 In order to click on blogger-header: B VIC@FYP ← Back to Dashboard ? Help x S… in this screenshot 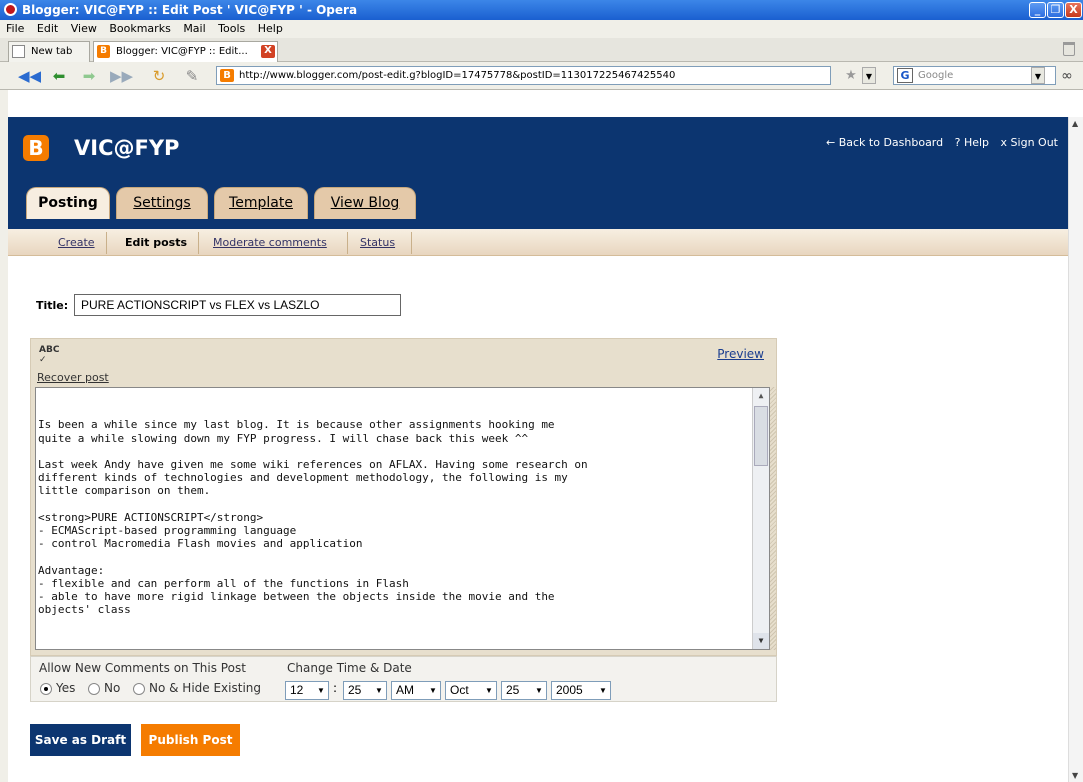, I will do `click(538, 174)`.